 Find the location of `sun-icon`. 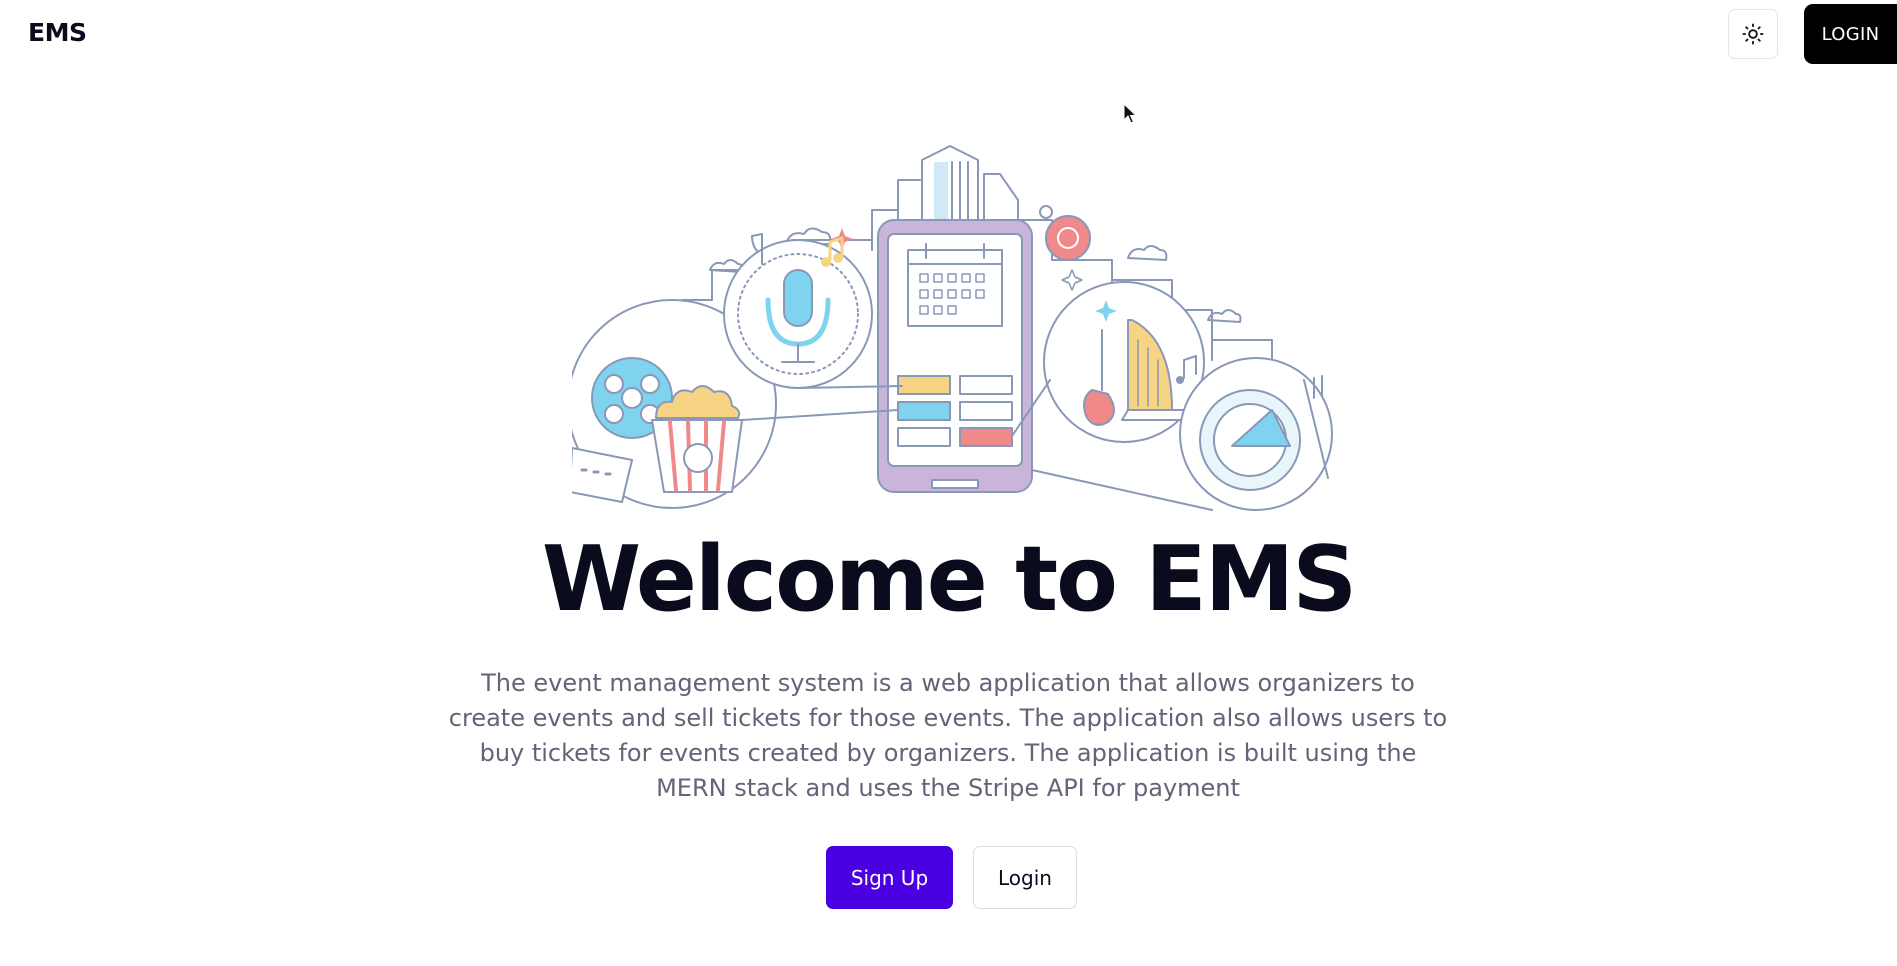

sun-icon is located at coordinates (1753, 34).